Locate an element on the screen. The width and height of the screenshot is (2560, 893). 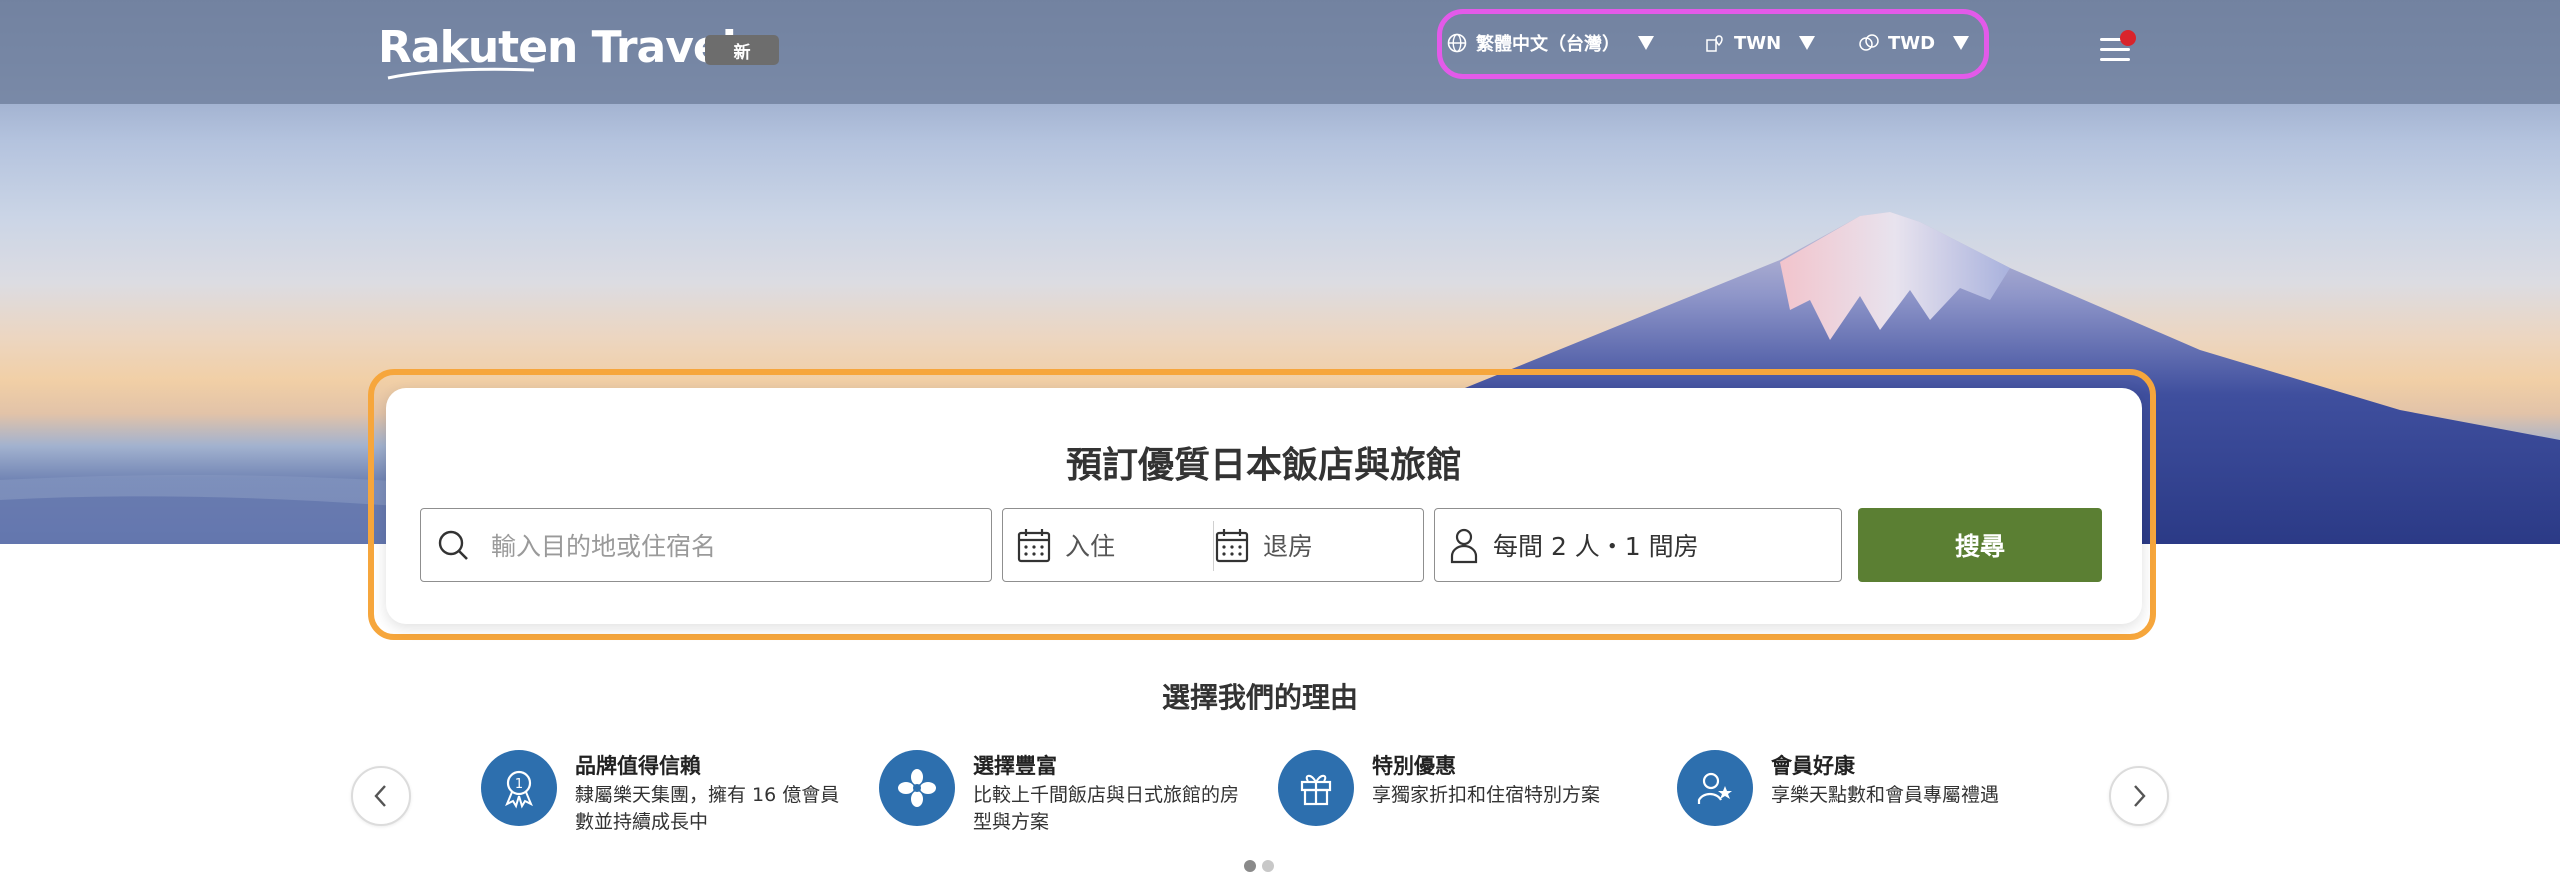
reason-description: 隸屬樂天集團，擁有 16 億會員數並持續成長中 is located at coordinates (707, 808).